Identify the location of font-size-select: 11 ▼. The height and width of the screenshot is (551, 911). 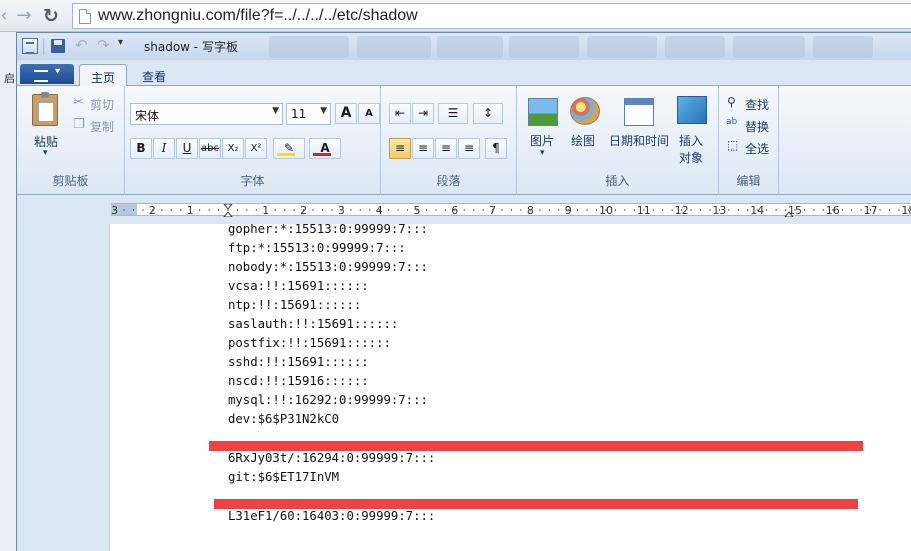
(308, 114).